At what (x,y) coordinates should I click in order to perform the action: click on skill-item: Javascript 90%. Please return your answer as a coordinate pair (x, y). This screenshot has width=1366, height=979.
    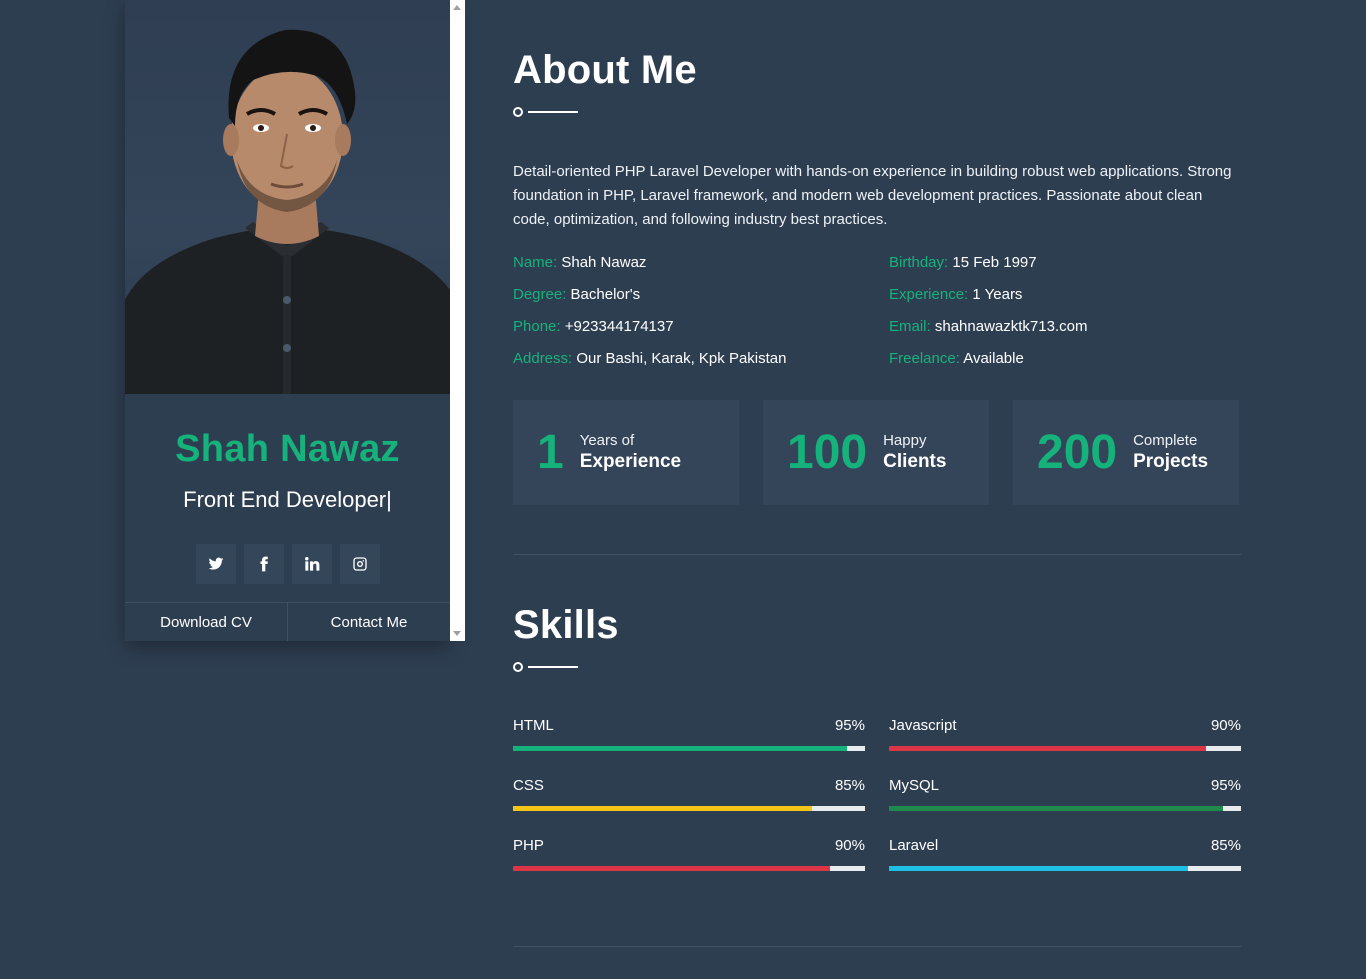
    Looking at the image, I should click on (1065, 733).